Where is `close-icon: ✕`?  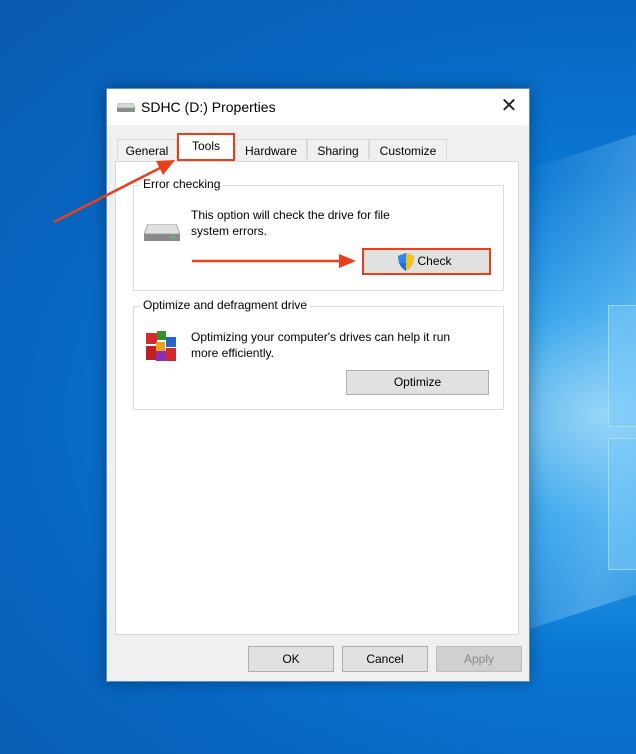
close-icon: ✕ is located at coordinates (509, 106).